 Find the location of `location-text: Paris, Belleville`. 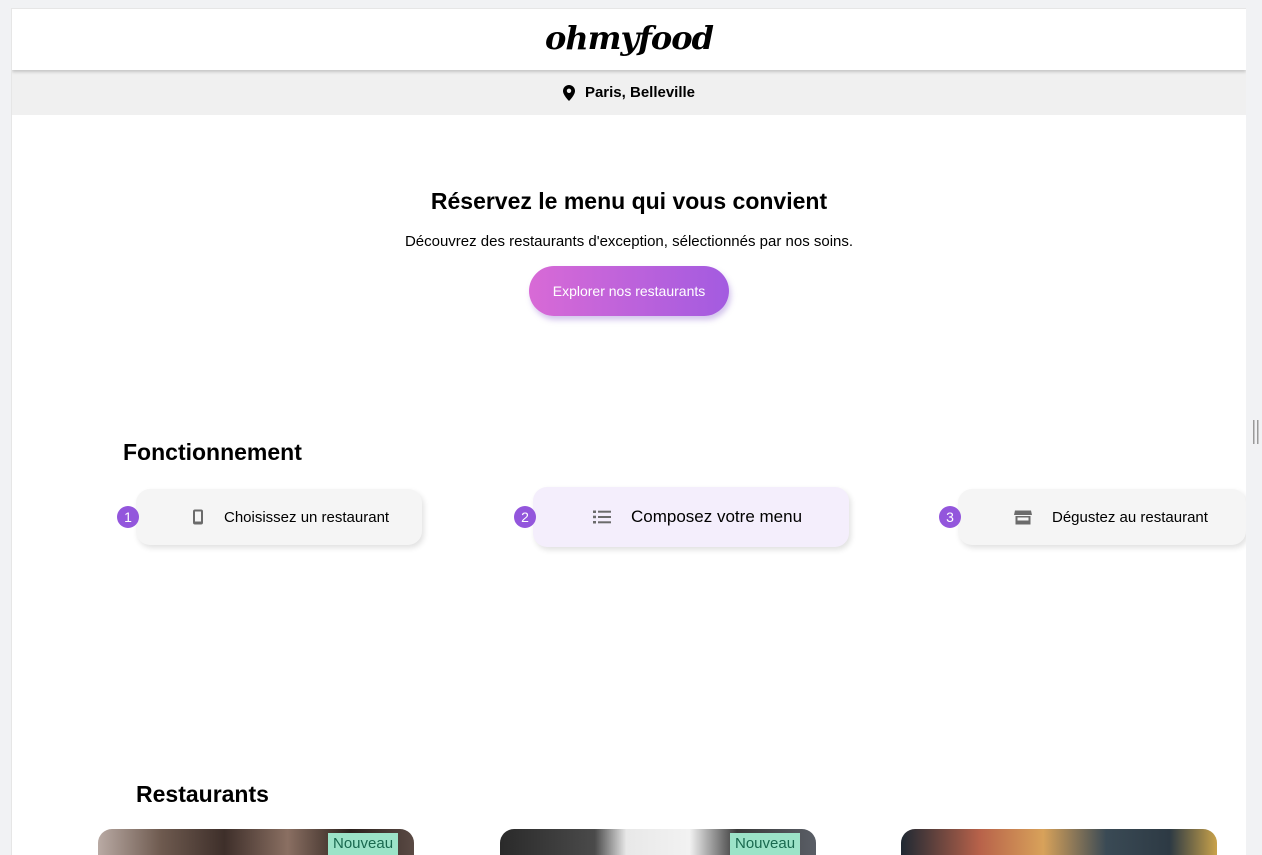

location-text: Paris, Belleville is located at coordinates (640, 92).